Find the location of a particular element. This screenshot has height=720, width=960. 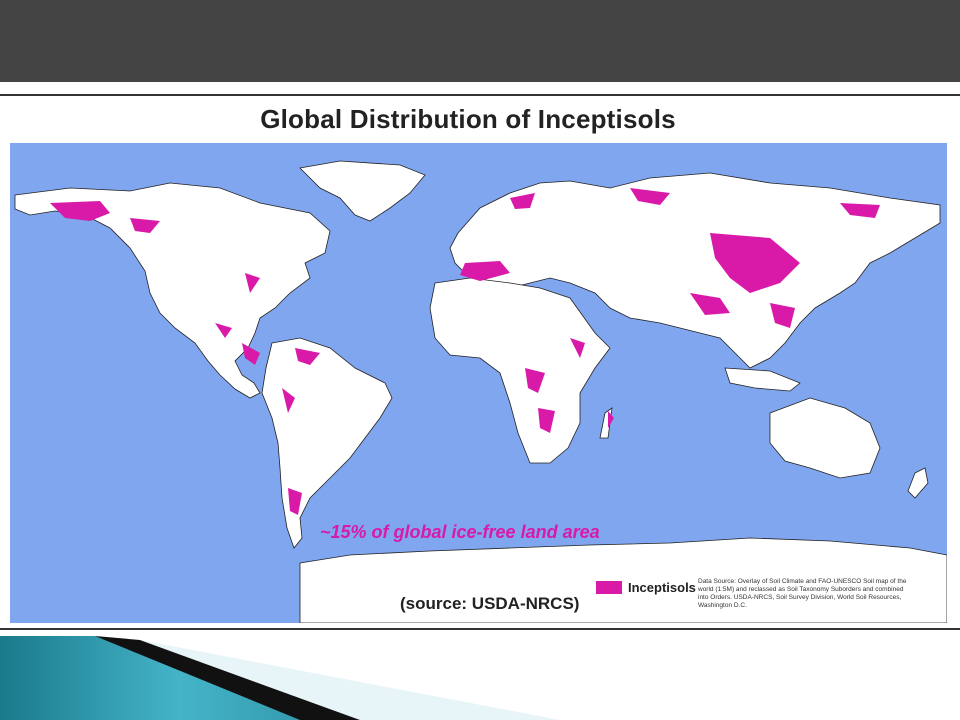

land-australia is located at coordinates (825, 438).